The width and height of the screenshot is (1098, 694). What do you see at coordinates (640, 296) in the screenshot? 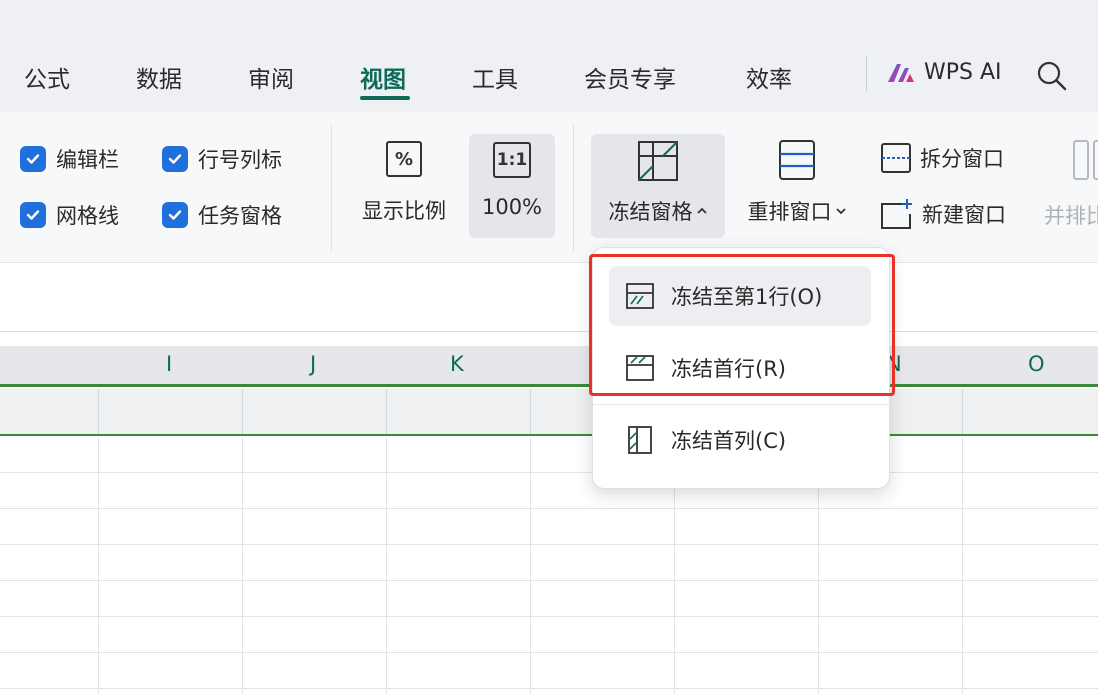
I see `freeze-to-row-icon` at bounding box center [640, 296].